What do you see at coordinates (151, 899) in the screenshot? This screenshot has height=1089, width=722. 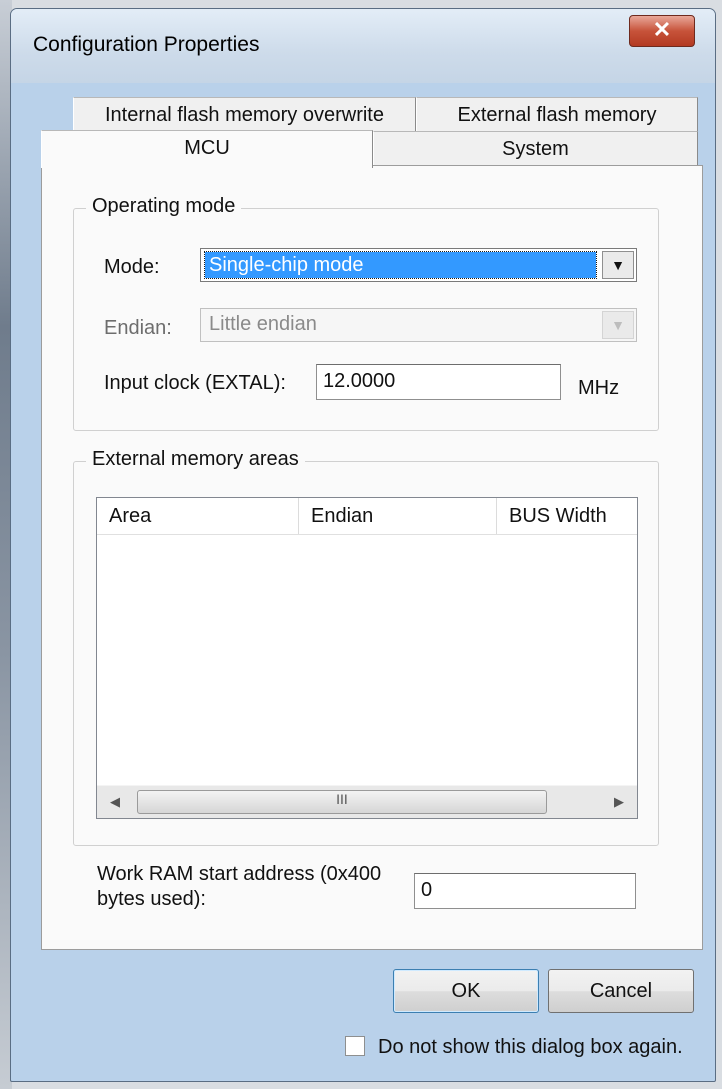 I see `work-ram-label-line2: bytes used):` at bounding box center [151, 899].